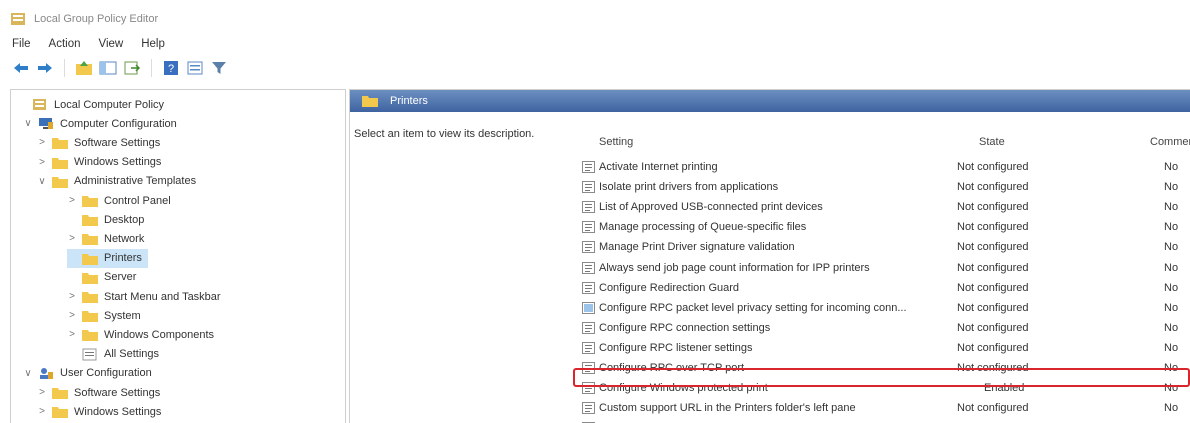 This screenshot has height=423, width=1190. What do you see at coordinates (992, 146) in the screenshot?
I see `column-header-state: State` at bounding box center [992, 146].